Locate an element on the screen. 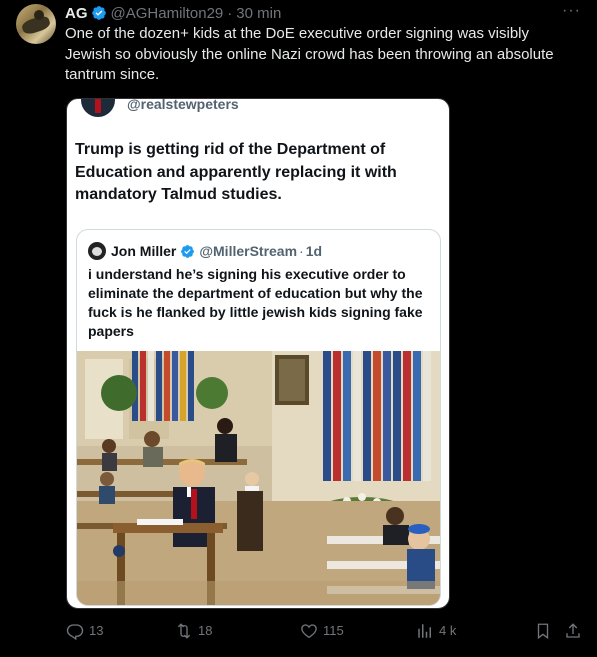 The image size is (597, 657). like-count: 115 is located at coordinates (333, 630).